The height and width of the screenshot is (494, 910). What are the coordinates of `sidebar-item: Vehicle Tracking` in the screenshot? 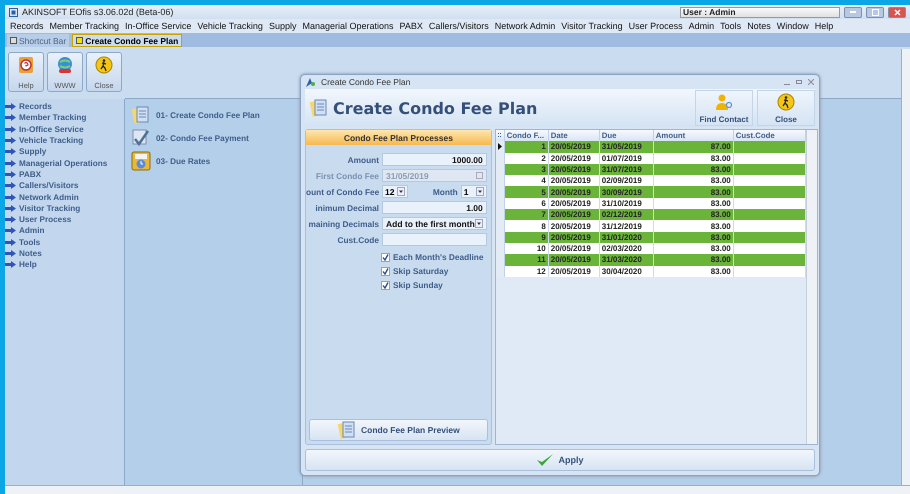 It's located at (64, 140).